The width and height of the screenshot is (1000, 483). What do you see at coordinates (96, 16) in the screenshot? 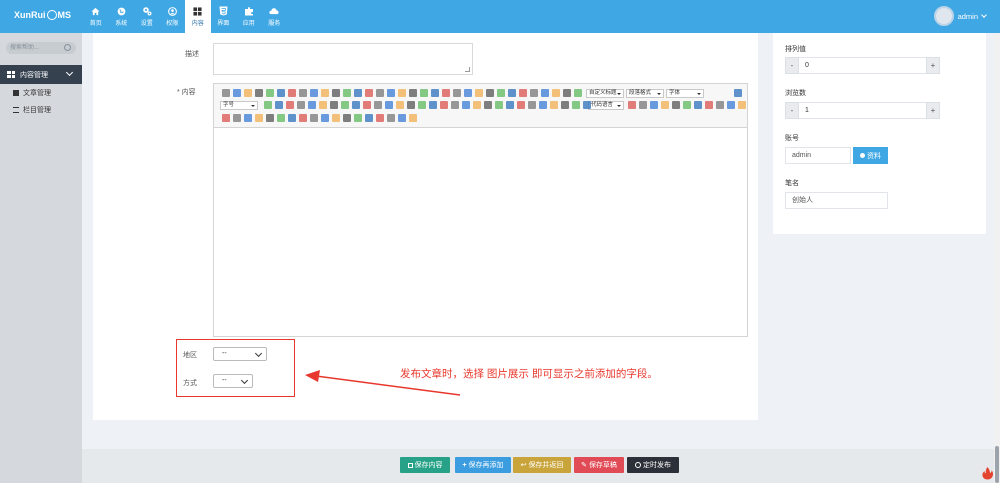
I see `nav-home: 首页` at bounding box center [96, 16].